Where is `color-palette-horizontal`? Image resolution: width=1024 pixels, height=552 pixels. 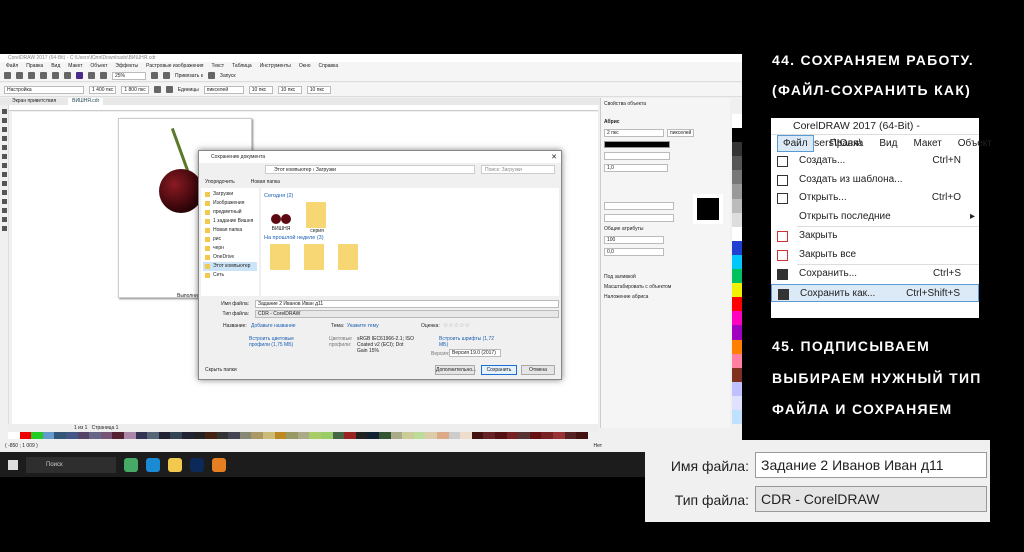 color-palette-horizontal is located at coordinates (298, 435).